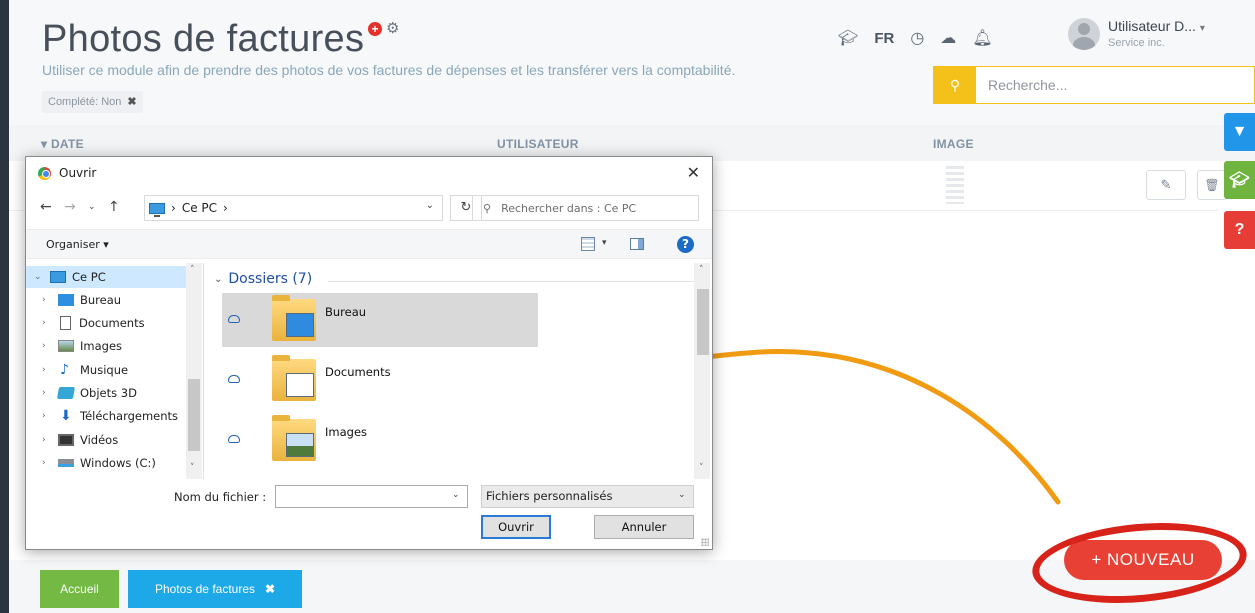 The width and height of the screenshot is (1255, 613). Describe the element at coordinates (1115, 85) in the screenshot. I see `search-input` at that location.